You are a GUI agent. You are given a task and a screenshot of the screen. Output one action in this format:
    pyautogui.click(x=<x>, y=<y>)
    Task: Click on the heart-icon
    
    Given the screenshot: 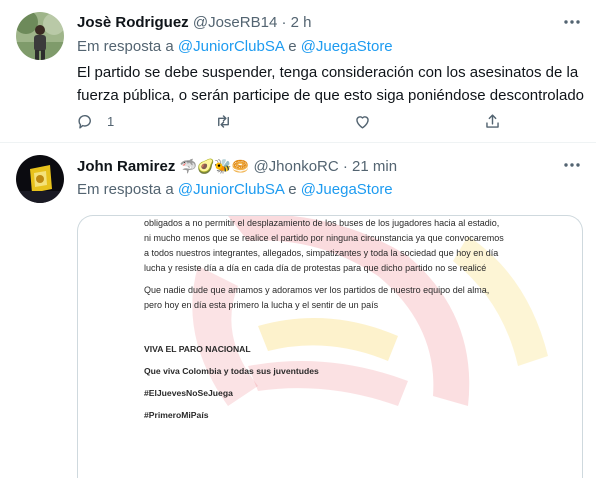 What is the action you would take?
    pyautogui.click(x=362, y=122)
    